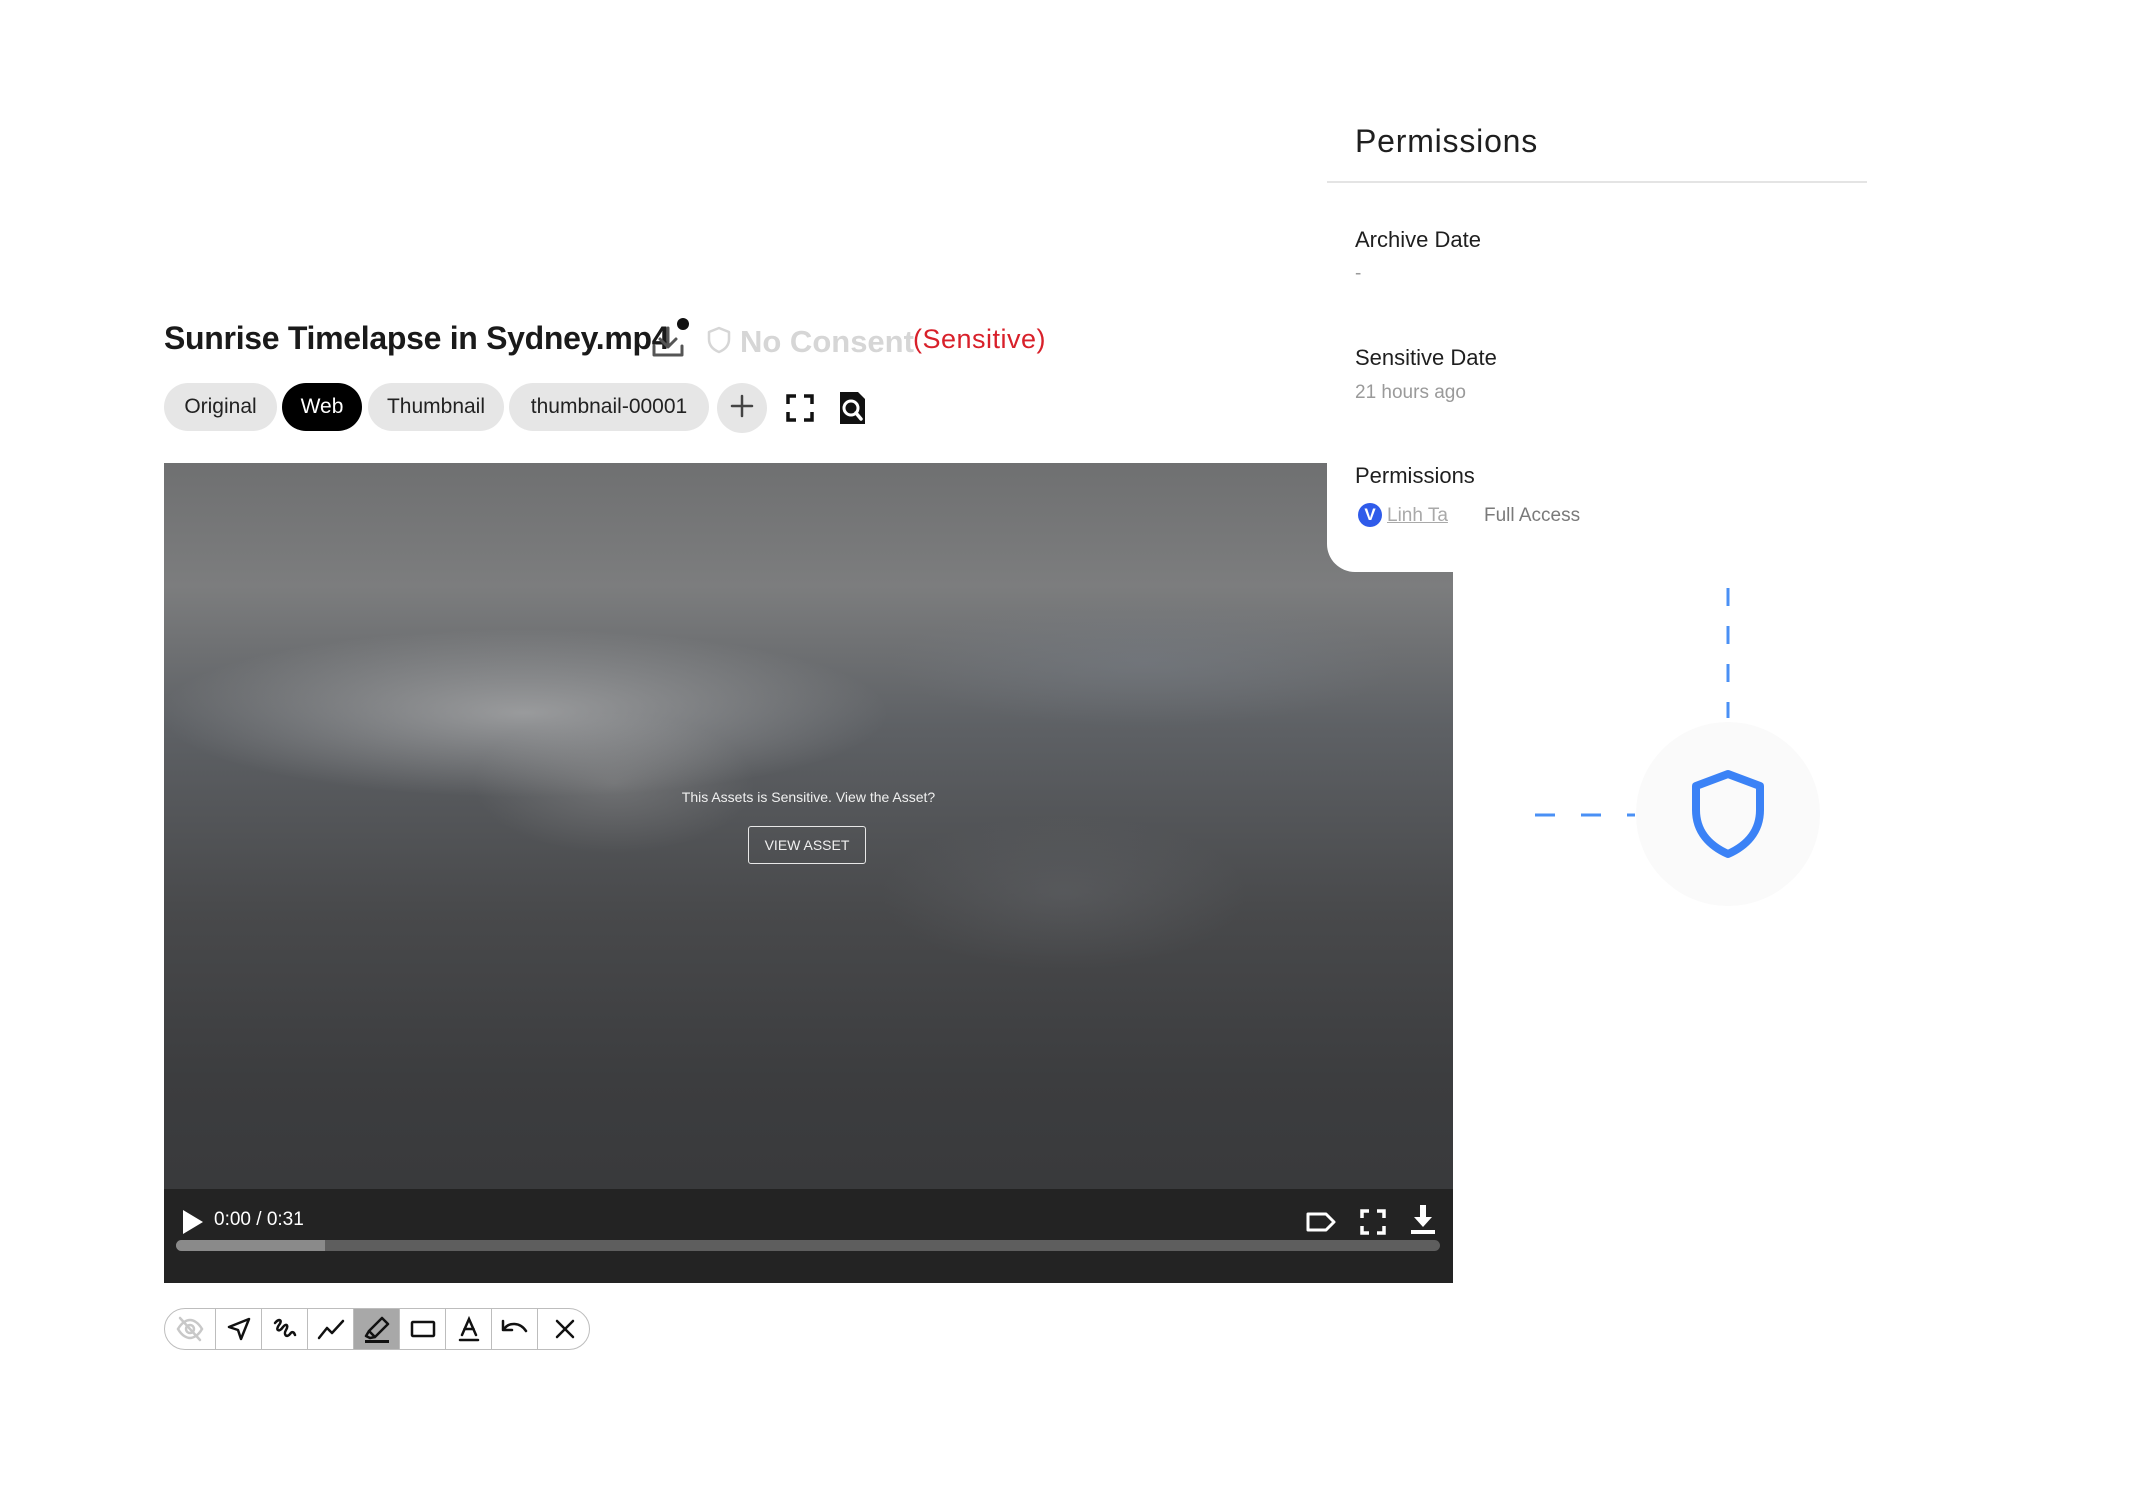 This screenshot has height=1500, width=2130. I want to click on highlighter-icon, so click(376, 1329).